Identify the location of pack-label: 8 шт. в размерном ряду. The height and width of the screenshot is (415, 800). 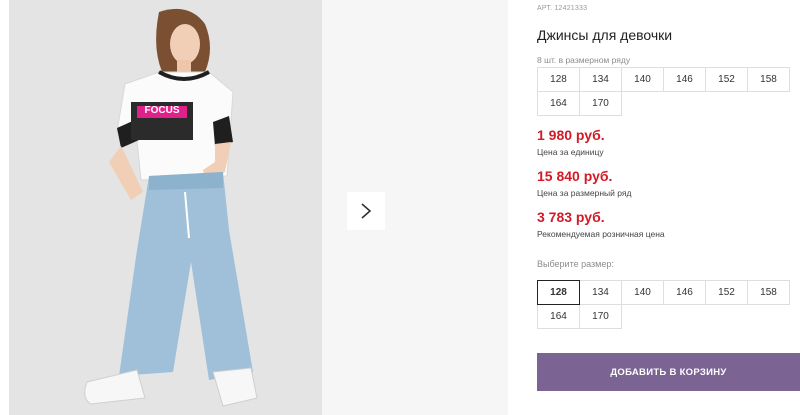
(584, 60).